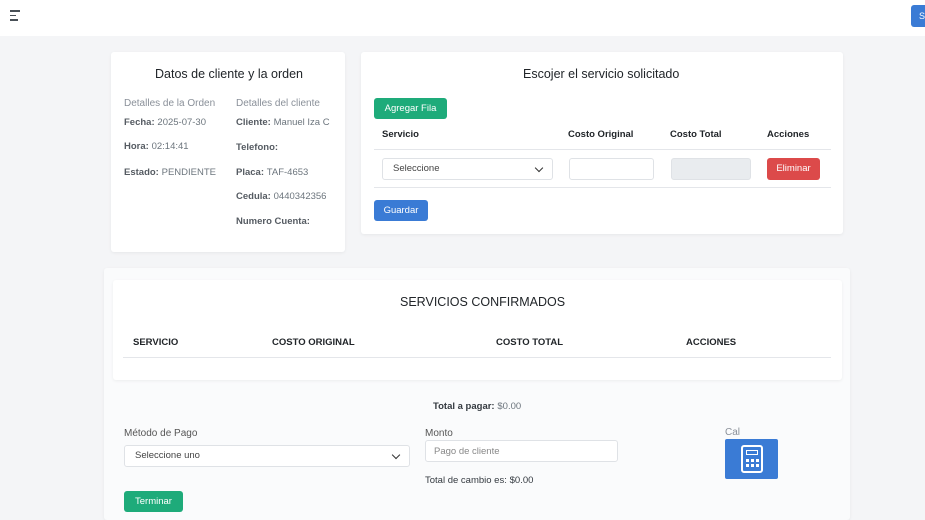  What do you see at coordinates (300, 196) in the screenshot?
I see `id-value: 0440342356` at bounding box center [300, 196].